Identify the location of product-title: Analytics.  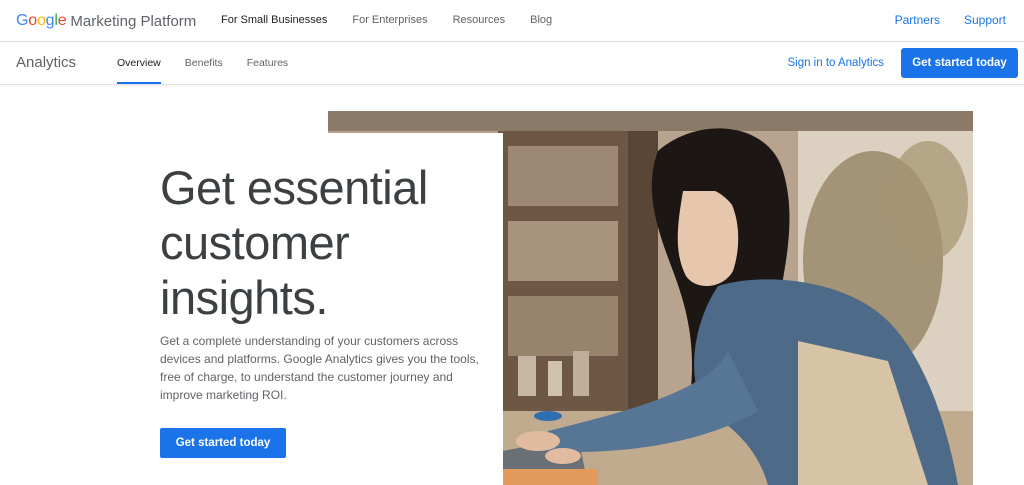
(46, 62).